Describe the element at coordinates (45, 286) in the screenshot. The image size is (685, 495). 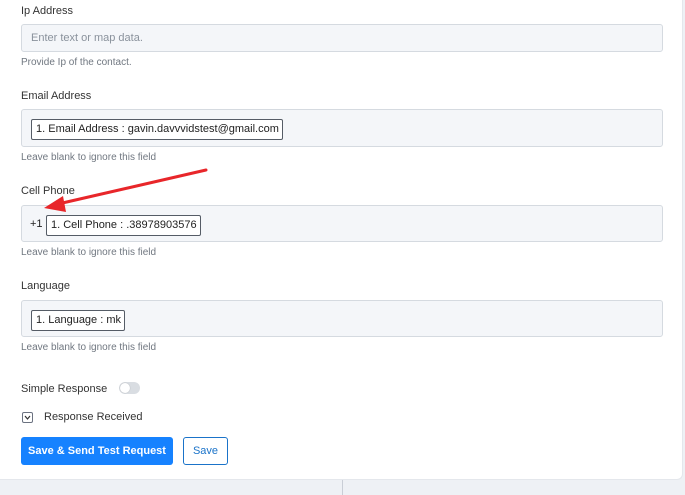
I see `language-label: Language` at that location.